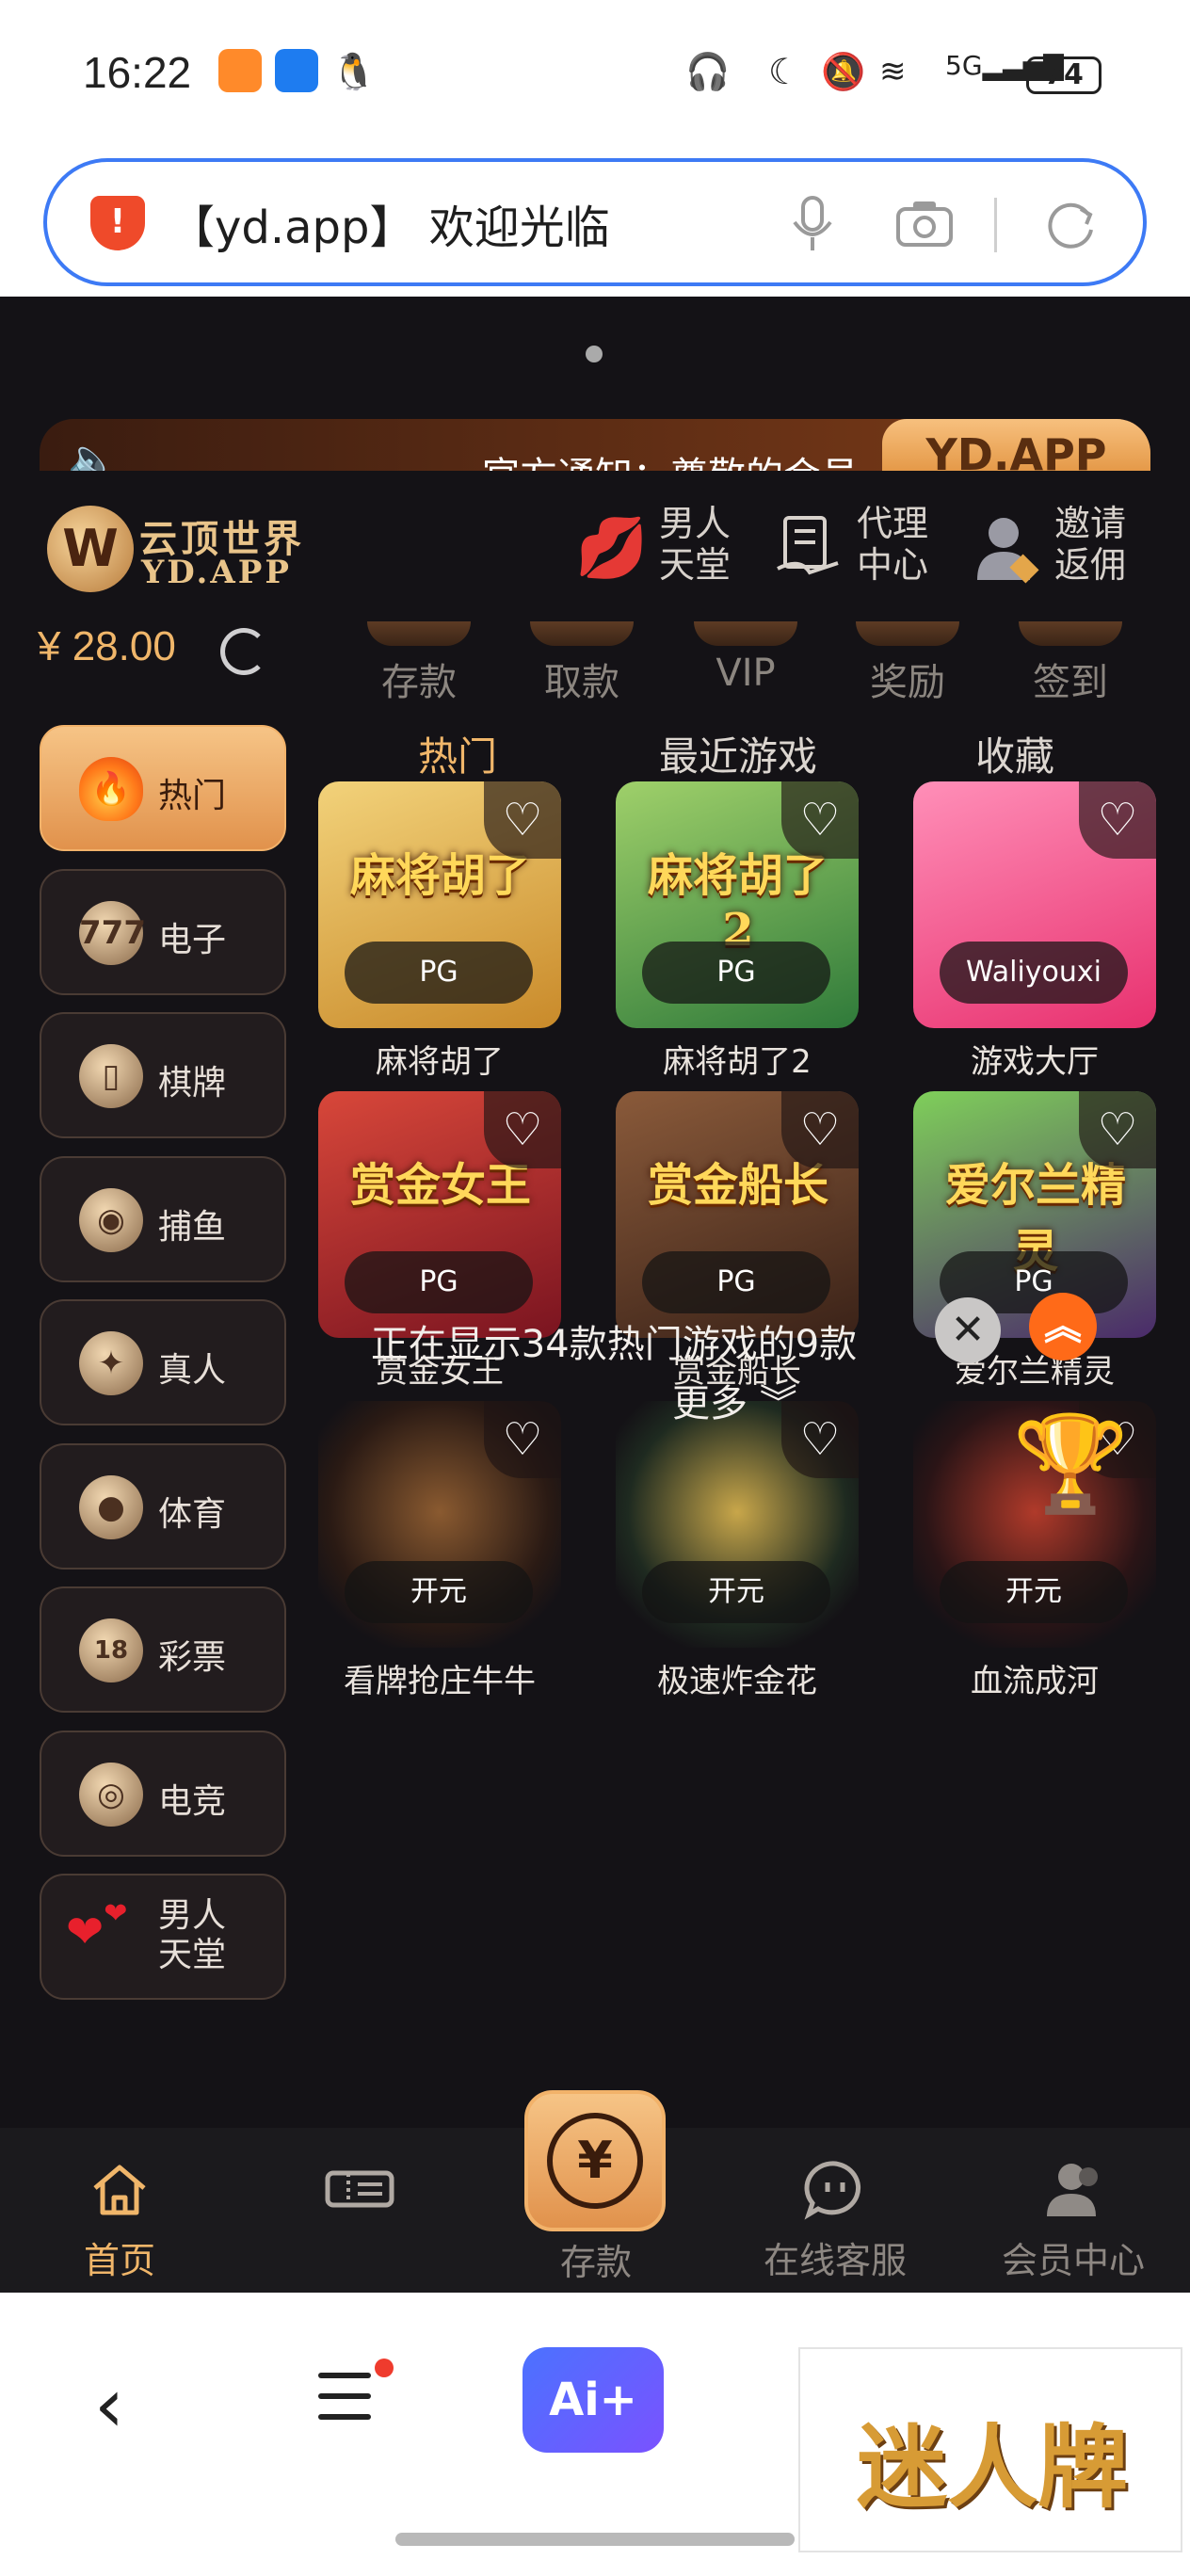  What do you see at coordinates (296, 70) in the screenshot?
I see `notification-app-icon` at bounding box center [296, 70].